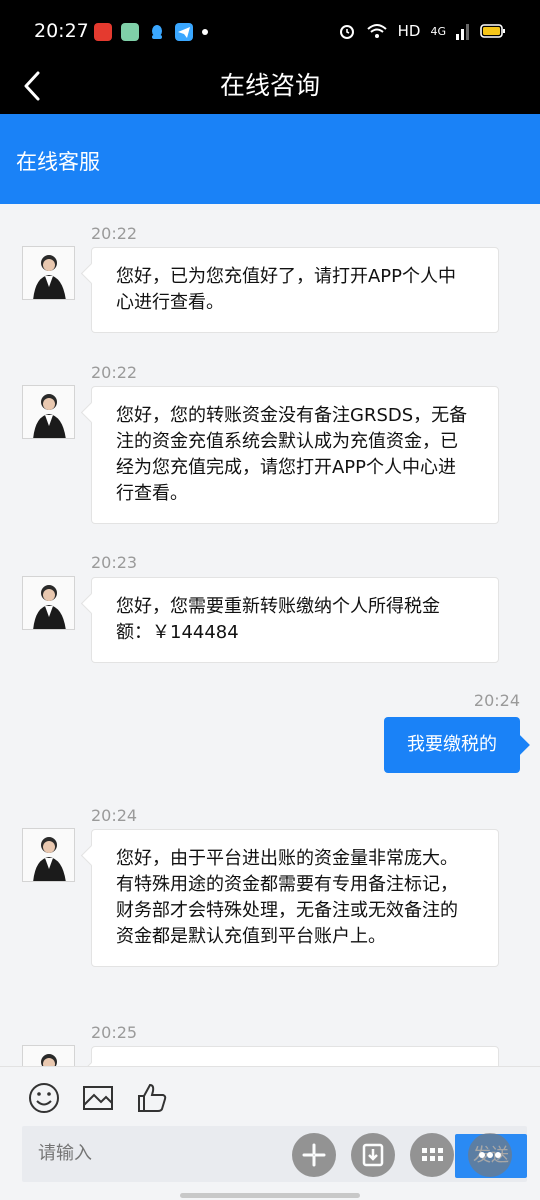 The height and width of the screenshot is (1200, 540). What do you see at coordinates (114, 1032) in the screenshot?
I see `message-time: 20:25` at bounding box center [114, 1032].